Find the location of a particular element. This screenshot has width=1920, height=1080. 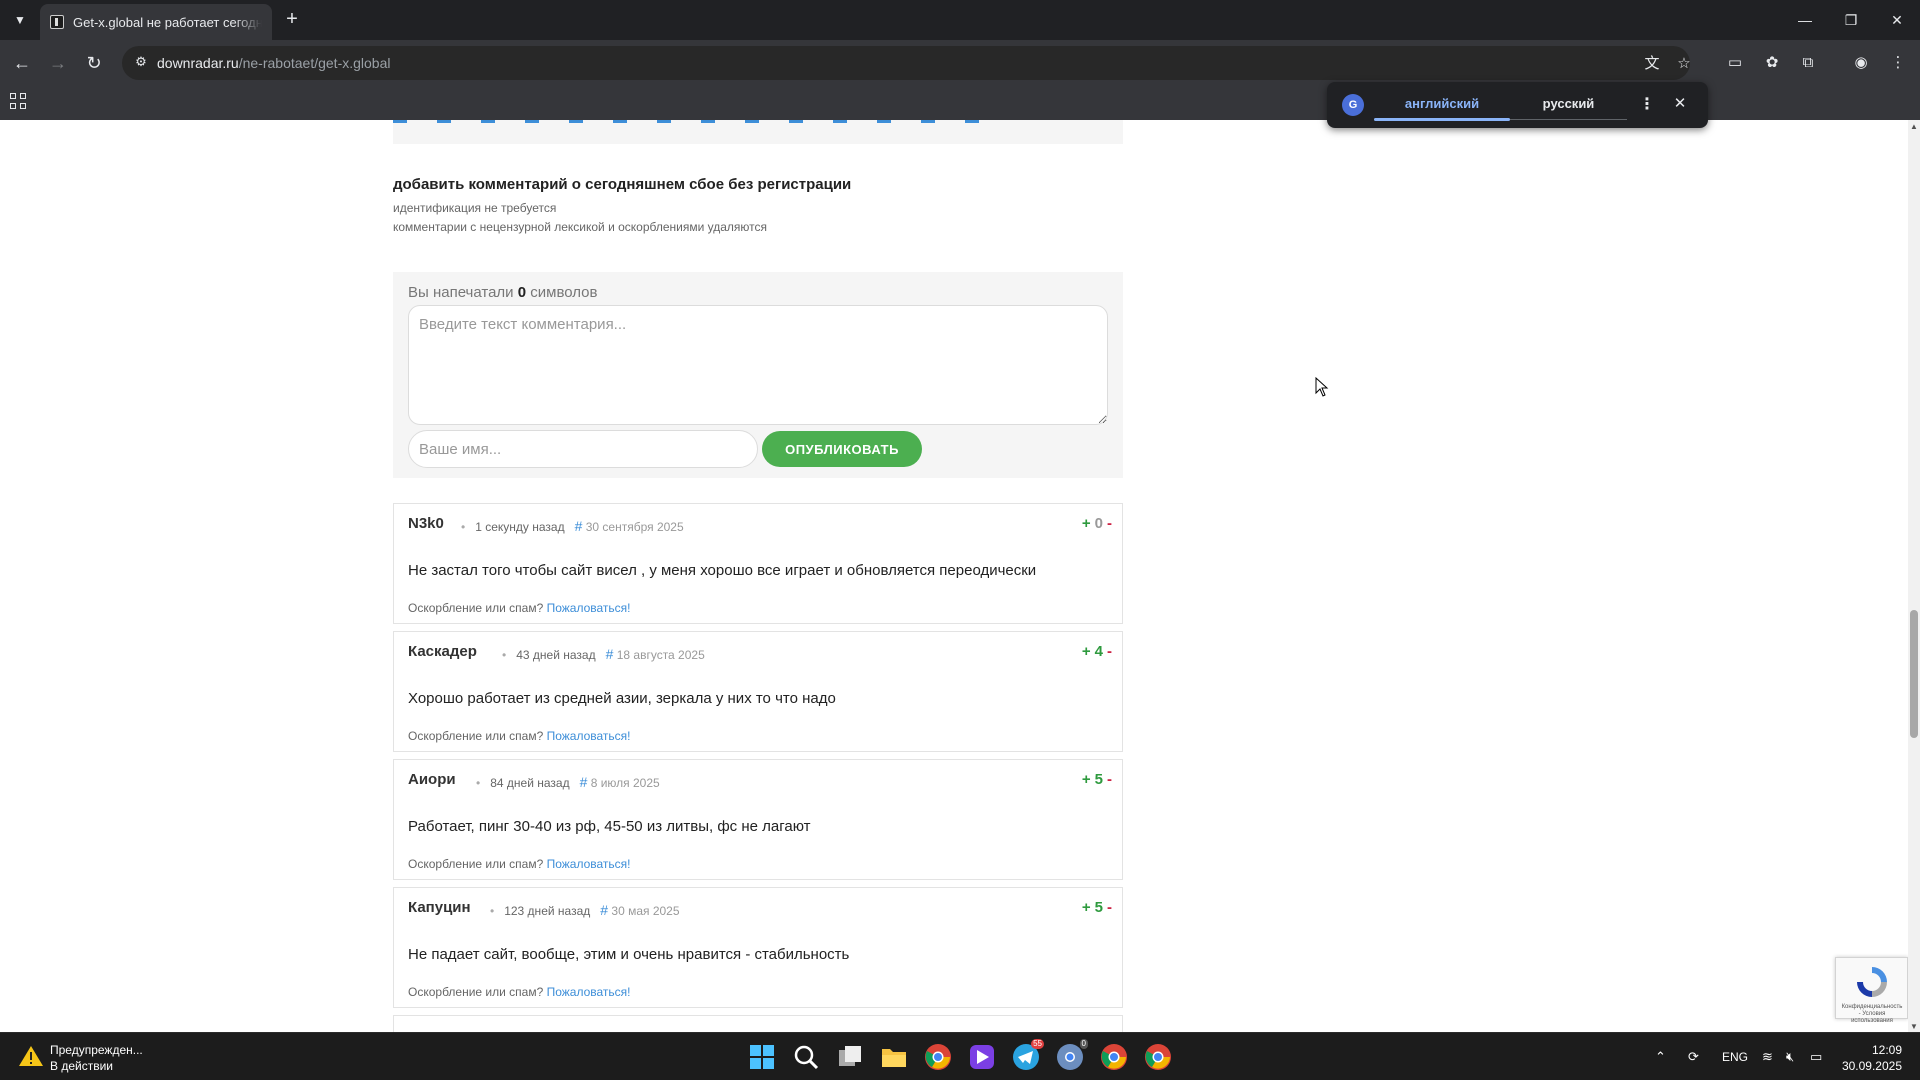

volume-muted-icon: 🔇︎ is located at coordinates (1790, 1057).